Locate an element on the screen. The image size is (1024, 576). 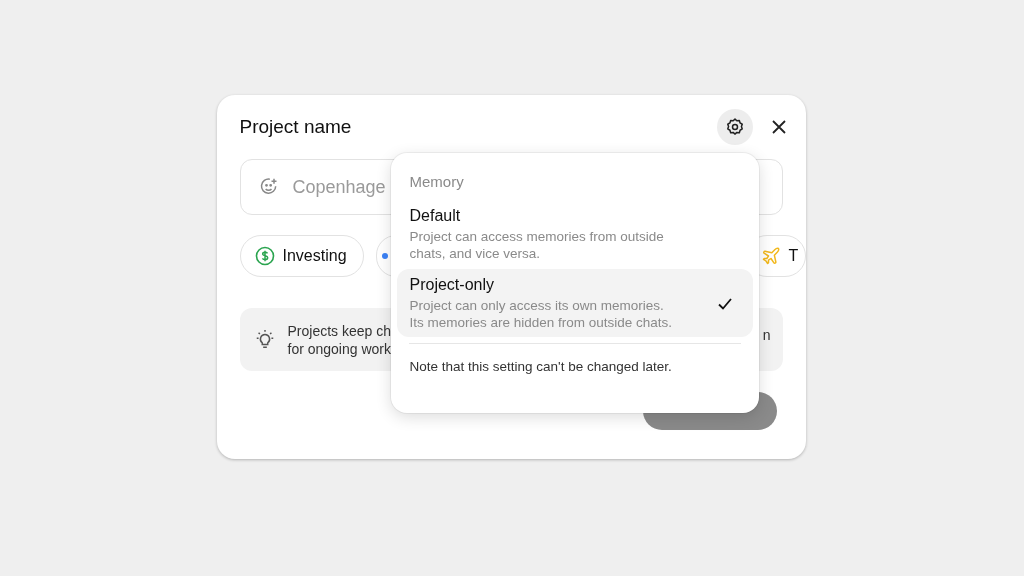
option-label: Default is located at coordinates (435, 216).